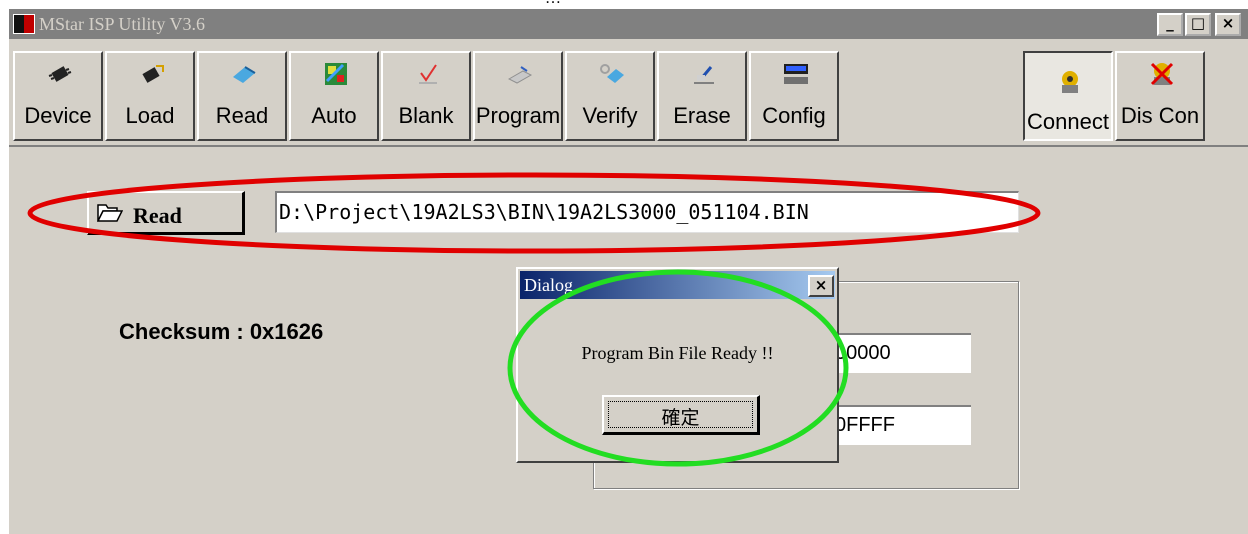 This screenshot has width=1248, height=534. I want to click on checksum-label: Checksum : 0x1626, so click(221, 331).